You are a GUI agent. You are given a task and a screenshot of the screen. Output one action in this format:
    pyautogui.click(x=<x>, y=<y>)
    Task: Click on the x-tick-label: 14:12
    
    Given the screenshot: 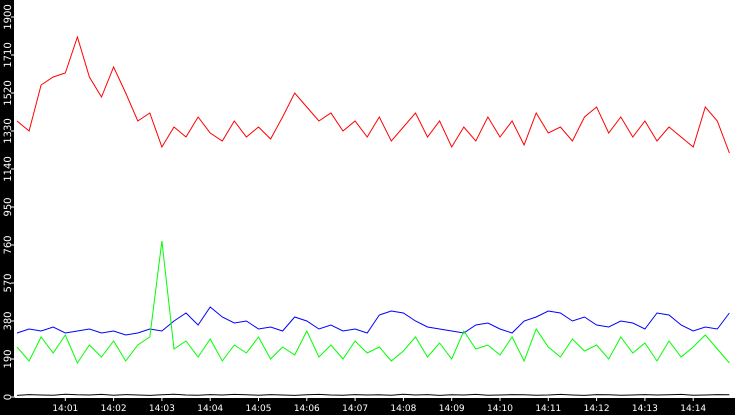 What is the action you would take?
    pyautogui.click(x=597, y=409)
    